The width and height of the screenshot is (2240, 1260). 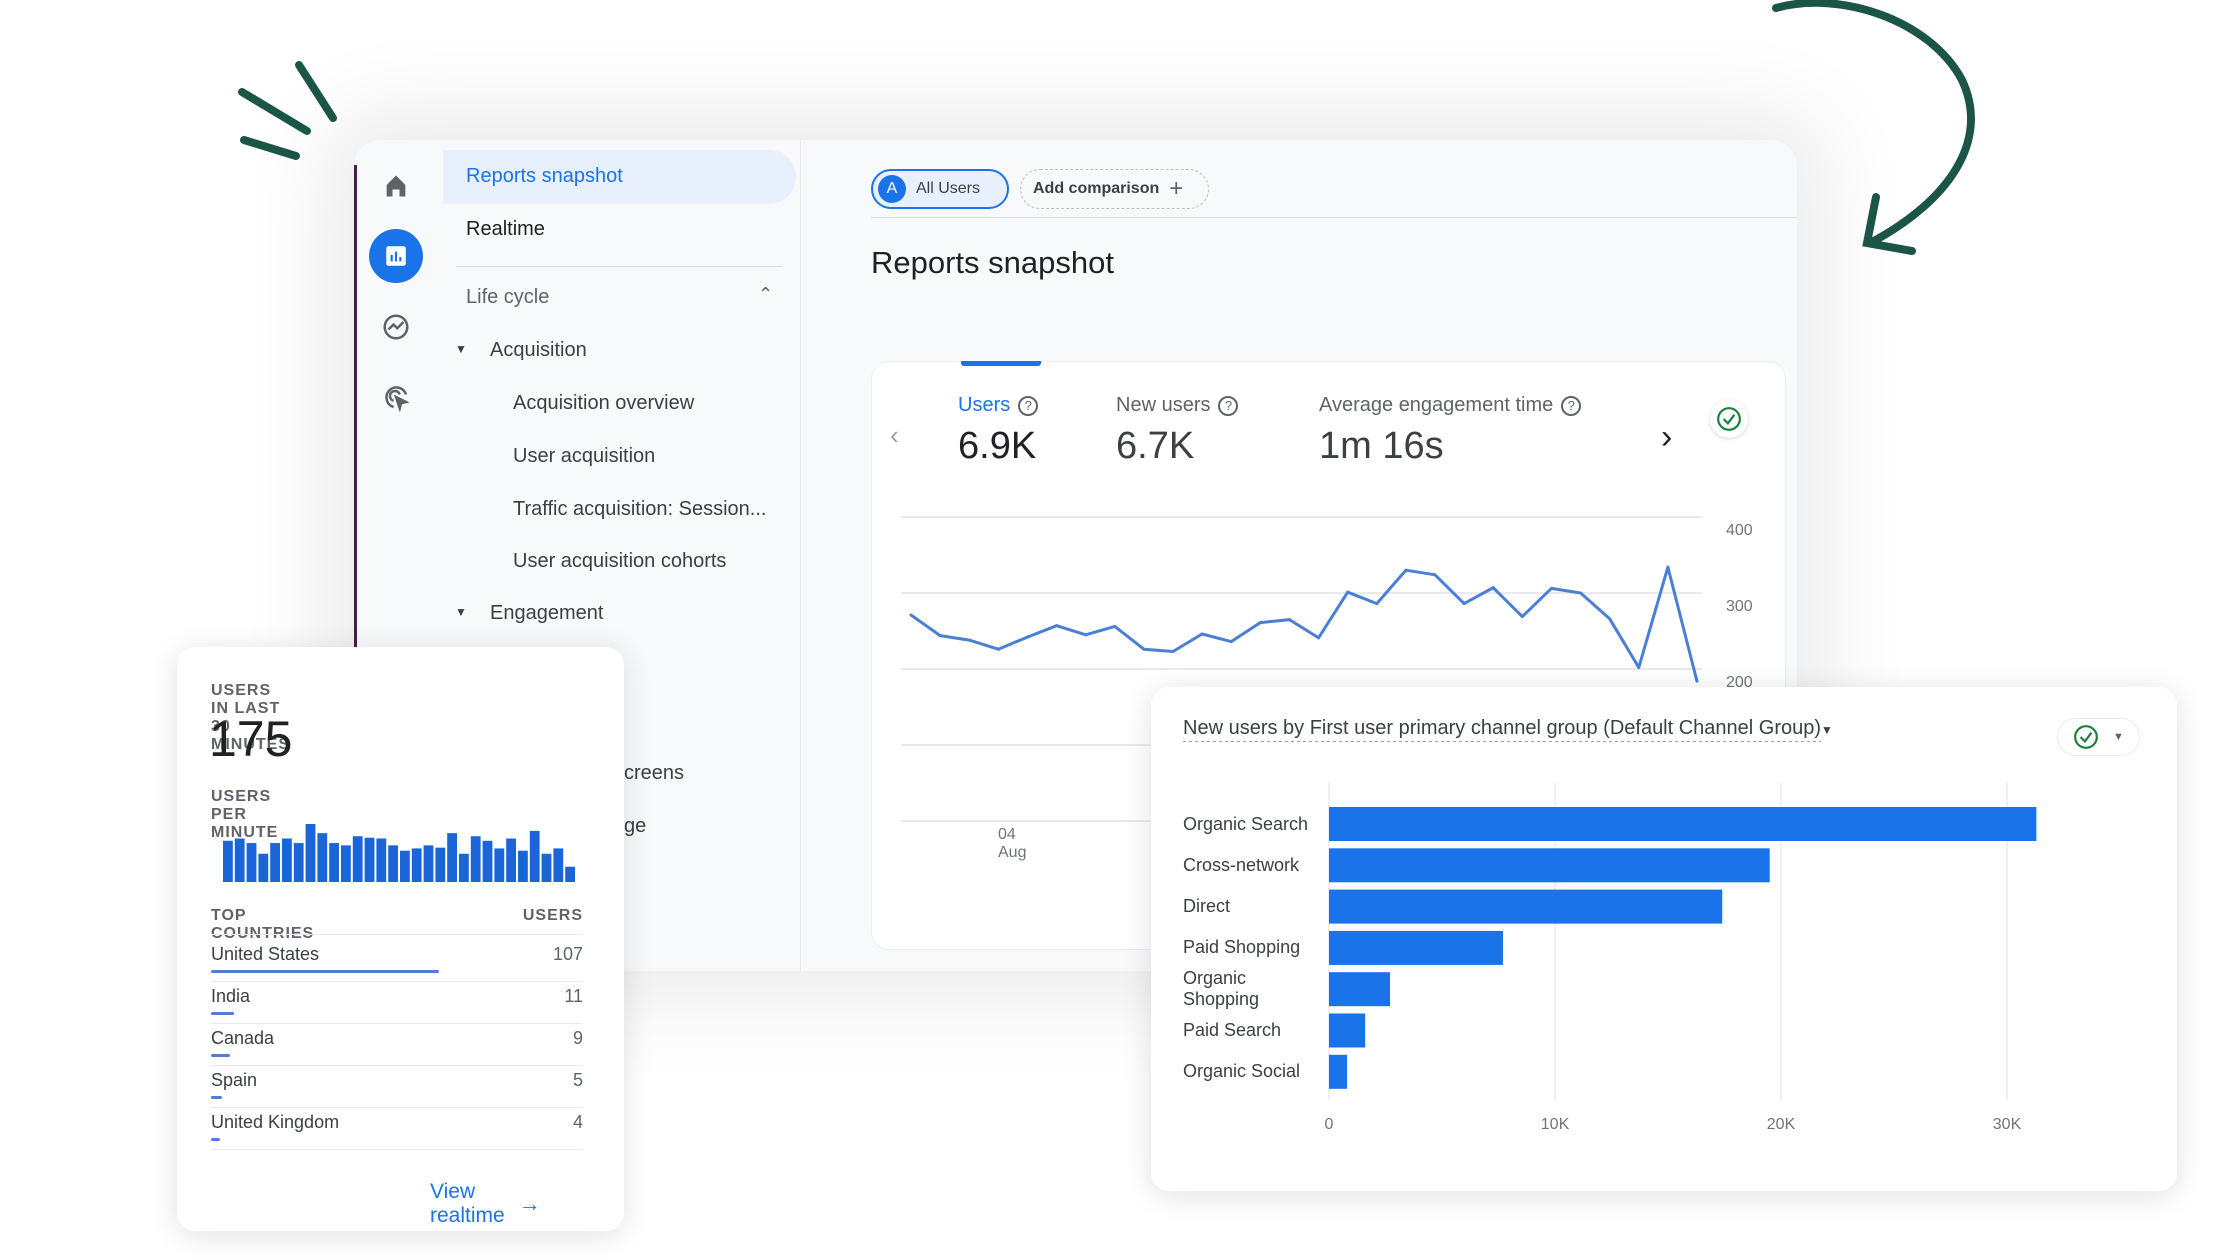 What do you see at coordinates (619, 561) in the screenshot?
I see `nav-item-user-acquisition-cohorts: User acquisition cohorts` at bounding box center [619, 561].